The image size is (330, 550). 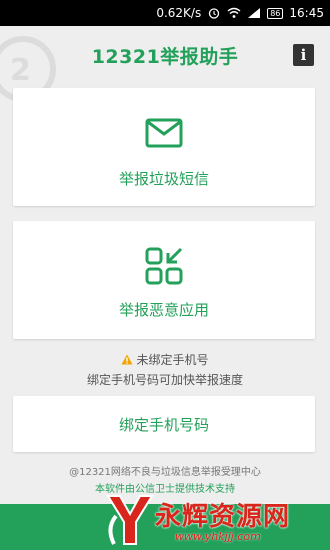 I want to click on info-button: i, so click(x=303, y=55).